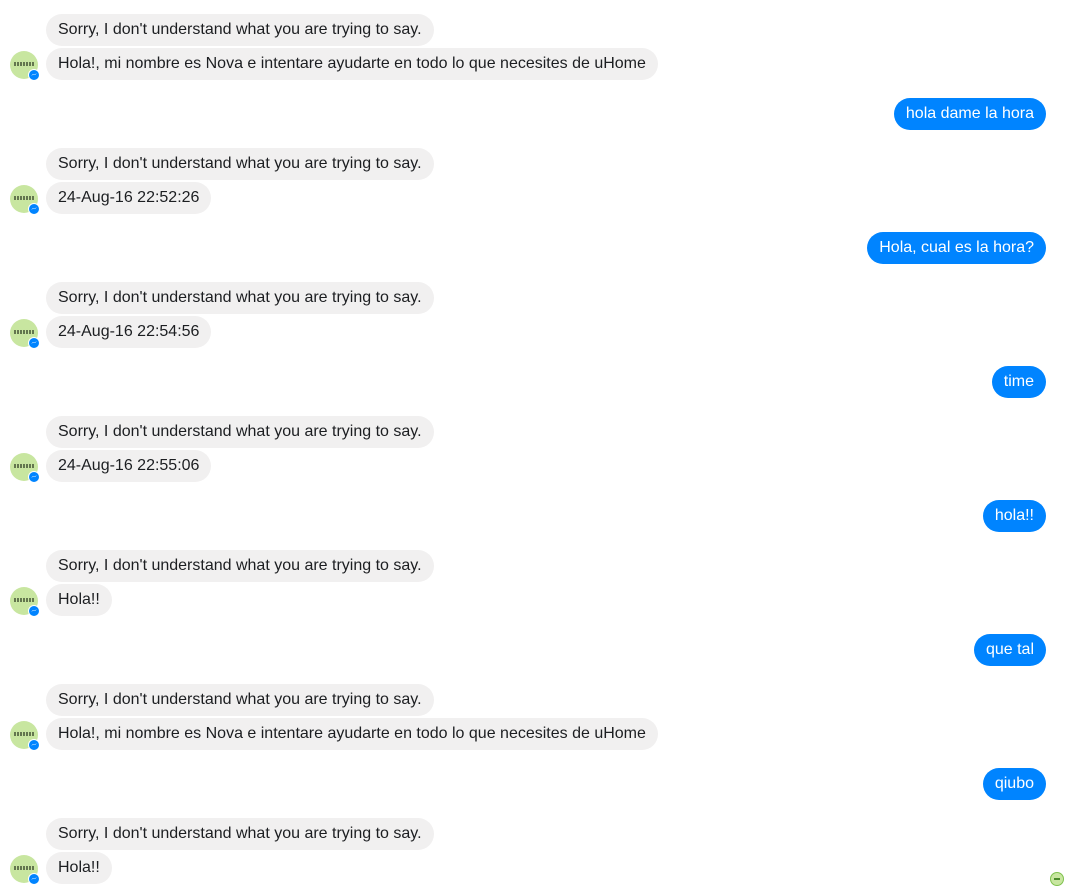 Image resolution: width=1068 pixels, height=894 pixels. What do you see at coordinates (969, 114) in the screenshot?
I see `user-message: hola dame la hora` at bounding box center [969, 114].